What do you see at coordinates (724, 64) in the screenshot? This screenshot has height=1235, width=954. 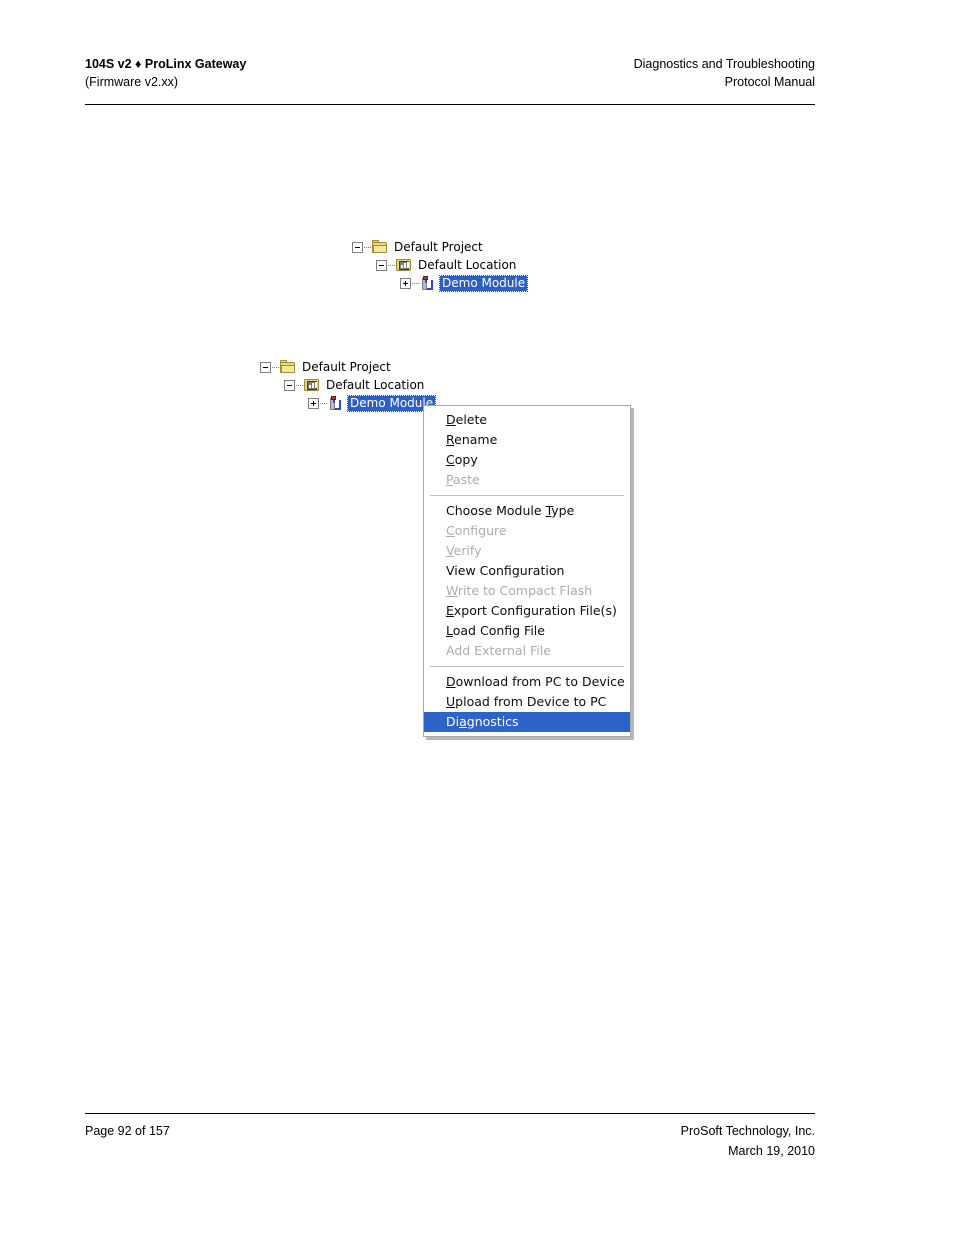 I see `header-section-title: Diagnostics and Troubleshooting` at bounding box center [724, 64].